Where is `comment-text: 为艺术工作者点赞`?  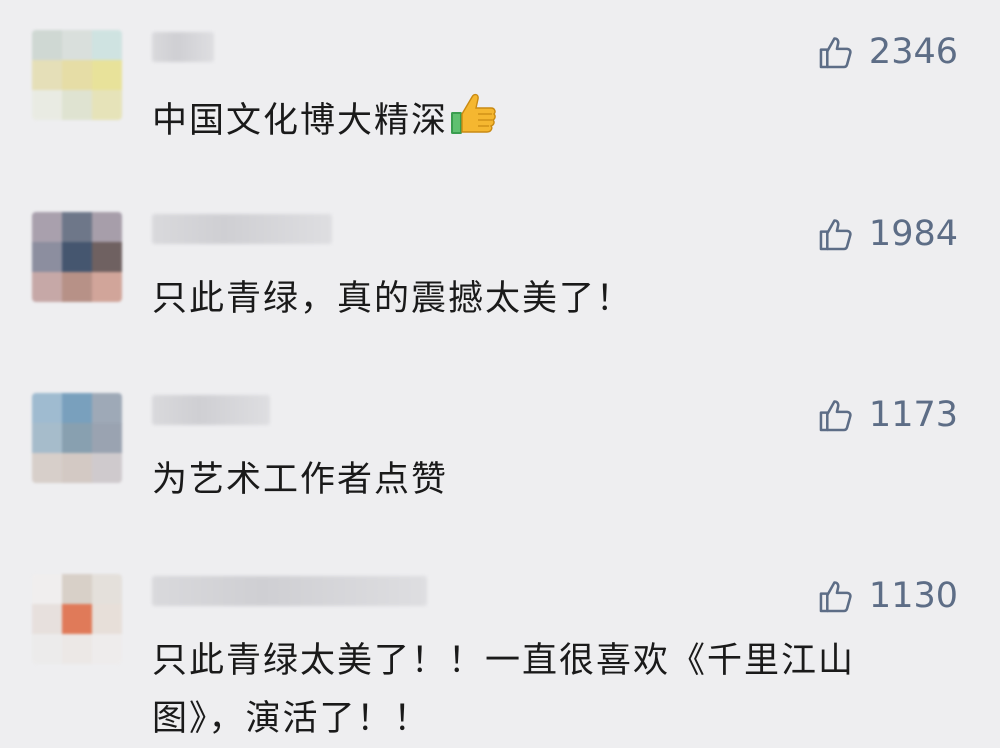
comment-text: 为艺术工作者点赞 is located at coordinates (300, 480).